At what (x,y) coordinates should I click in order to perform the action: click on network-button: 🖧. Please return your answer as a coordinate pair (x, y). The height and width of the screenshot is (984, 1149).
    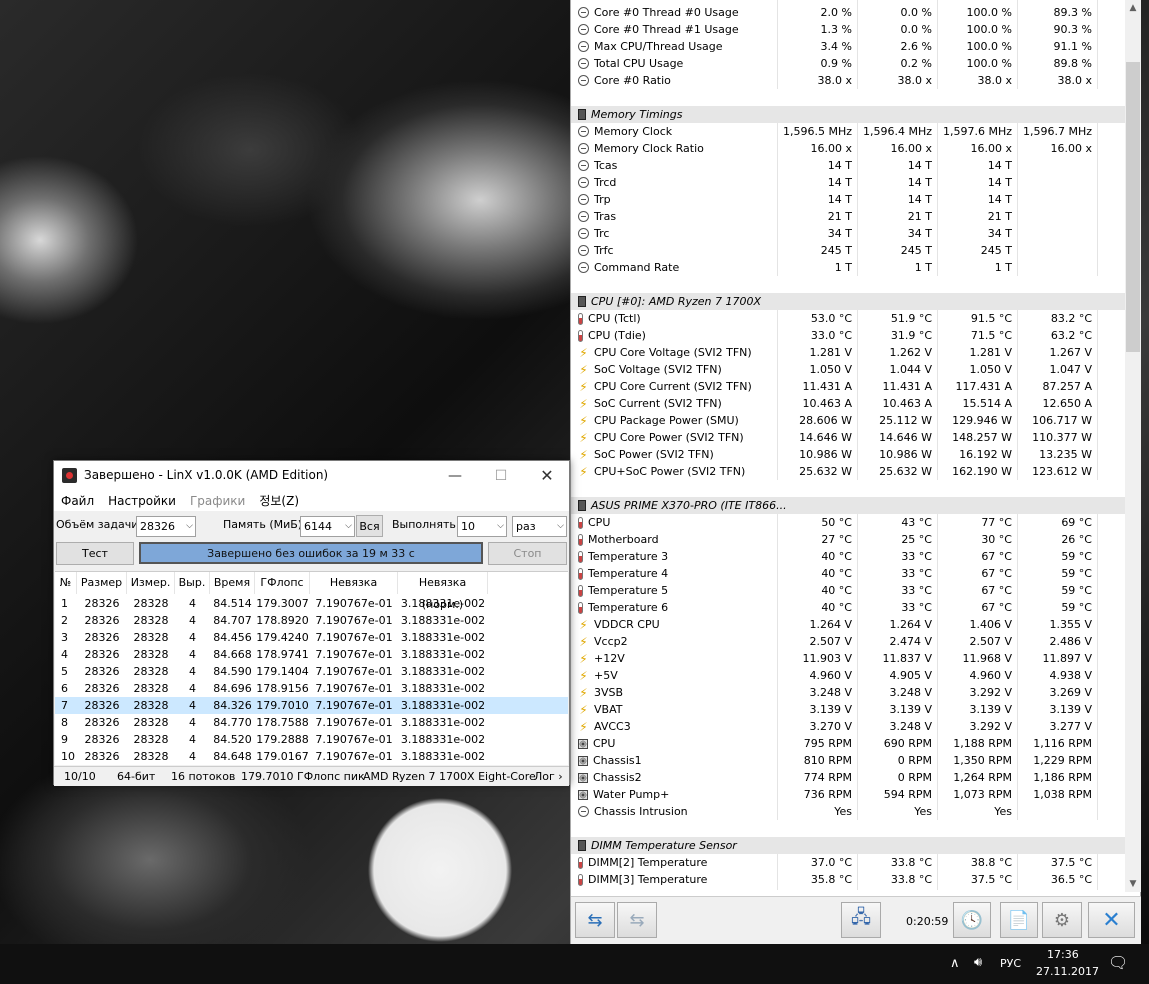
    Looking at the image, I should click on (861, 920).